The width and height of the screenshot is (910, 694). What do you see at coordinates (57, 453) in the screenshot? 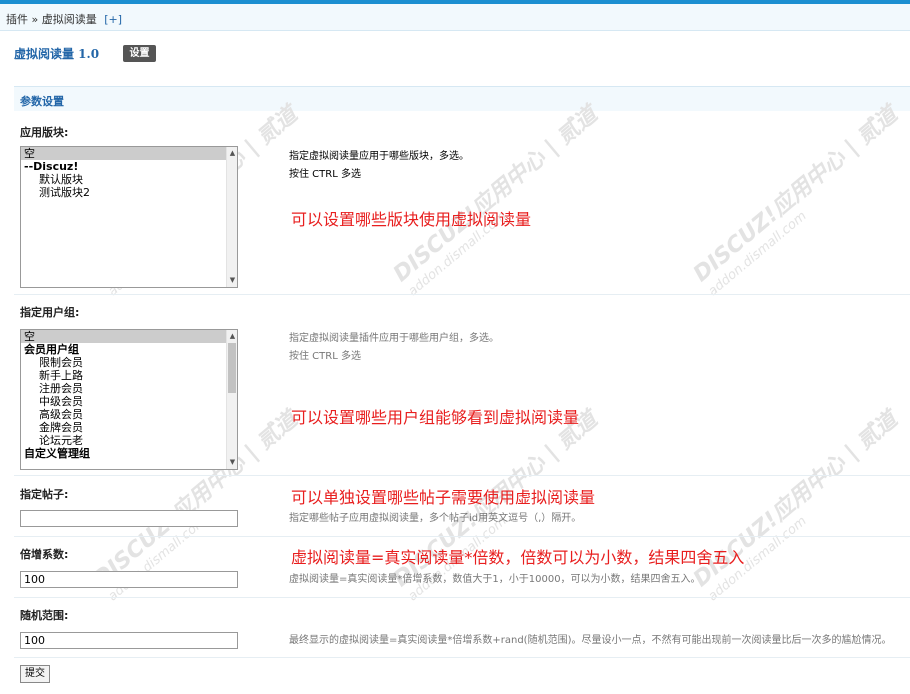
I see `select-optgroup: 自定义管理组` at bounding box center [57, 453].